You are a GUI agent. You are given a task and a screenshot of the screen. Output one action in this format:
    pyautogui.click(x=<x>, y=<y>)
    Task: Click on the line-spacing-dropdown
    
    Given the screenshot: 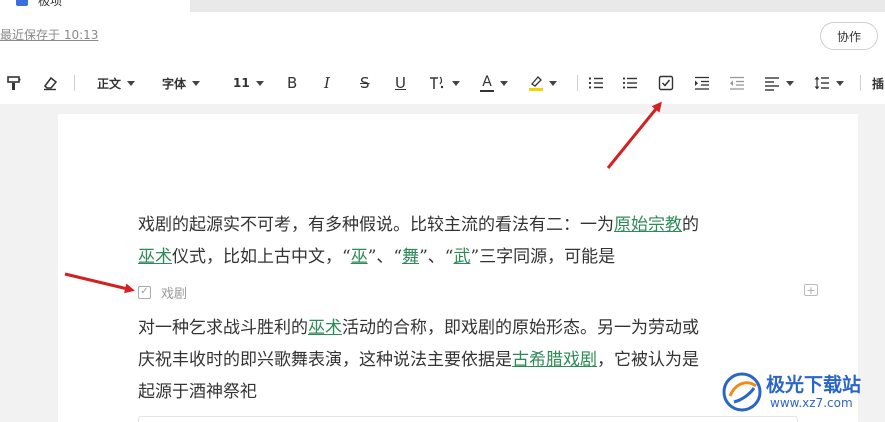 What is the action you would take?
    pyautogui.click(x=829, y=83)
    